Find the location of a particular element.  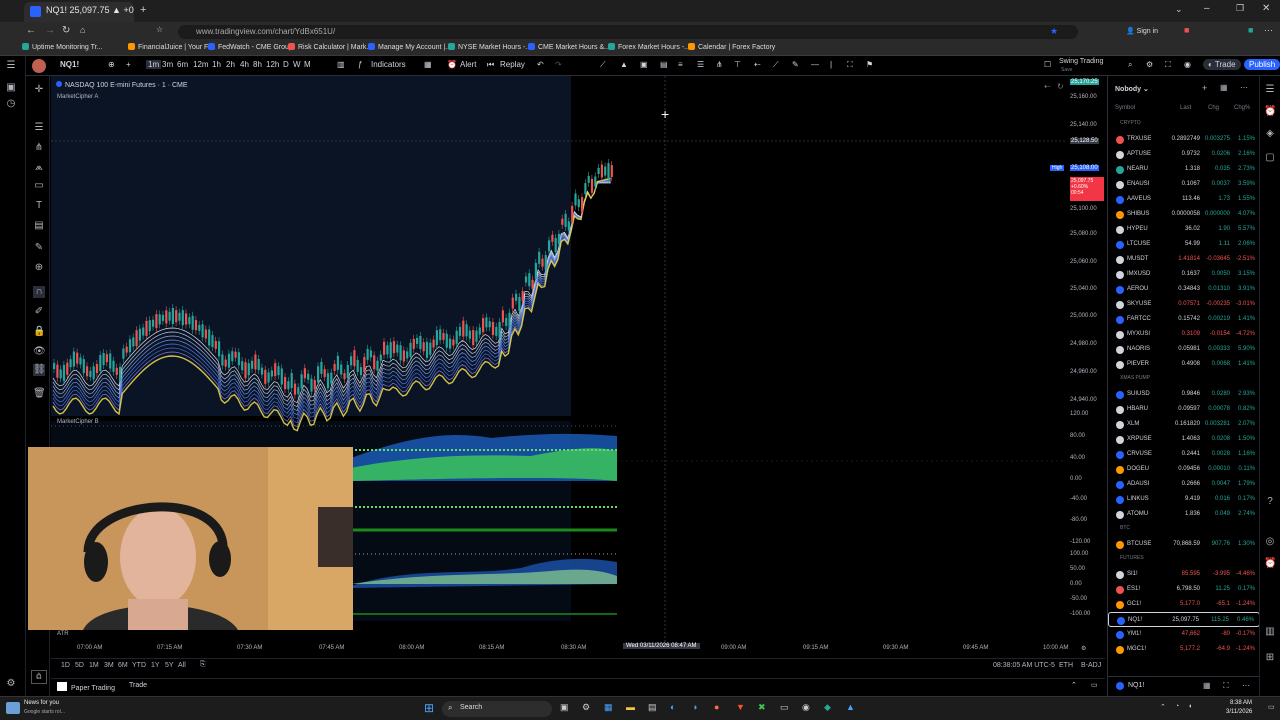

undo-icon: ↶ is located at coordinates (540, 64).